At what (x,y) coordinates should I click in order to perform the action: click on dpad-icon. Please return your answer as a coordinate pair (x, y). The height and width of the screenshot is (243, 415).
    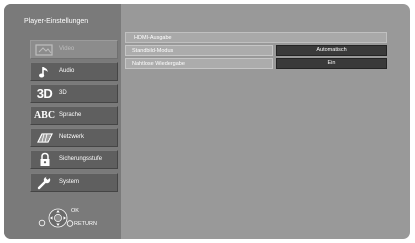
    Looking at the image, I should click on (56, 218).